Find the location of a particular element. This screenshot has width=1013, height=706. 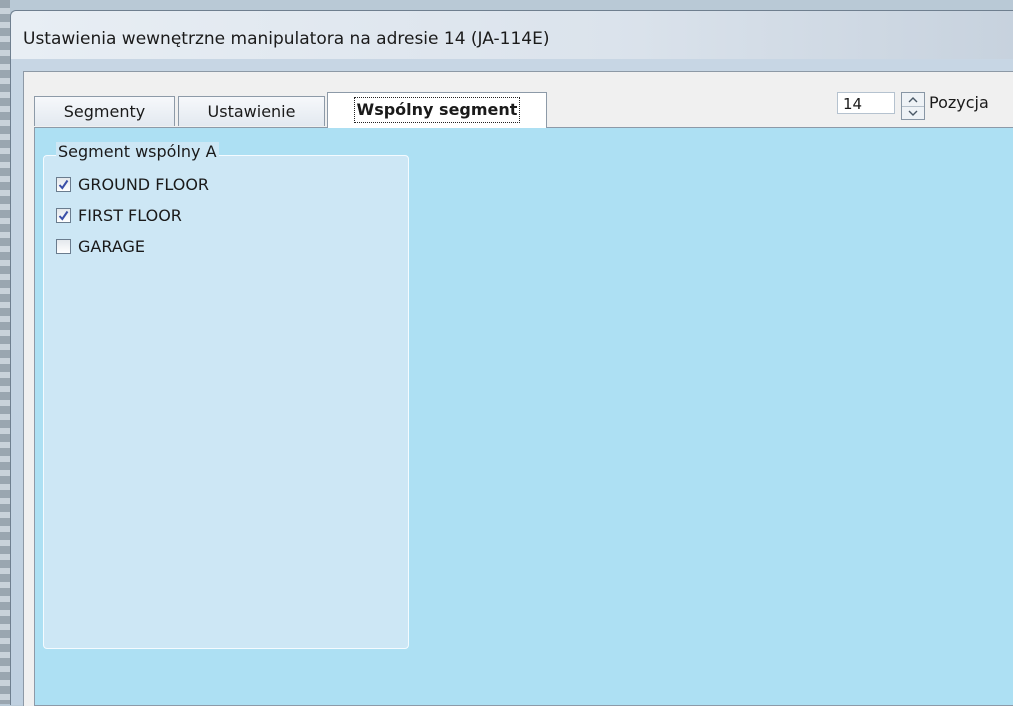

group-title: Segment wspólny A is located at coordinates (137, 151).